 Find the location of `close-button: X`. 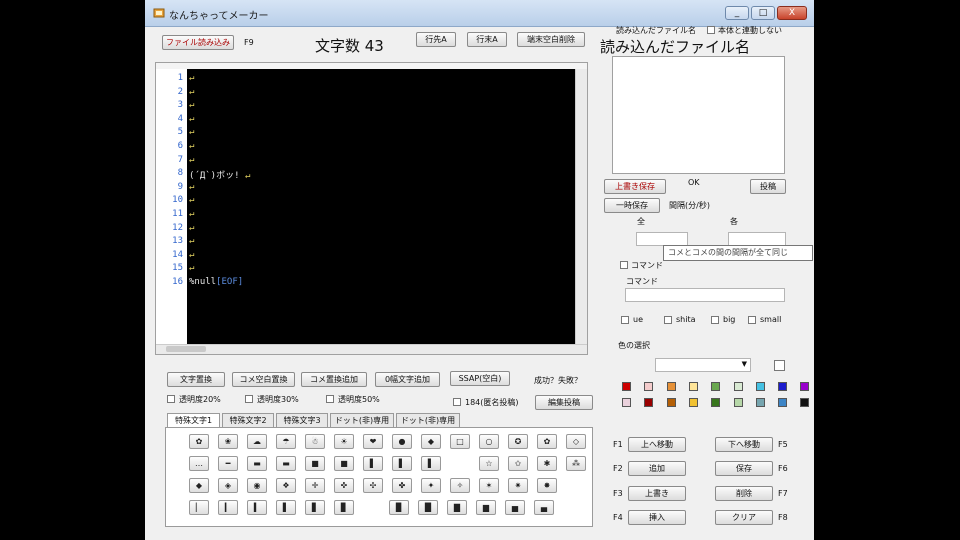

close-button: X is located at coordinates (792, 13).